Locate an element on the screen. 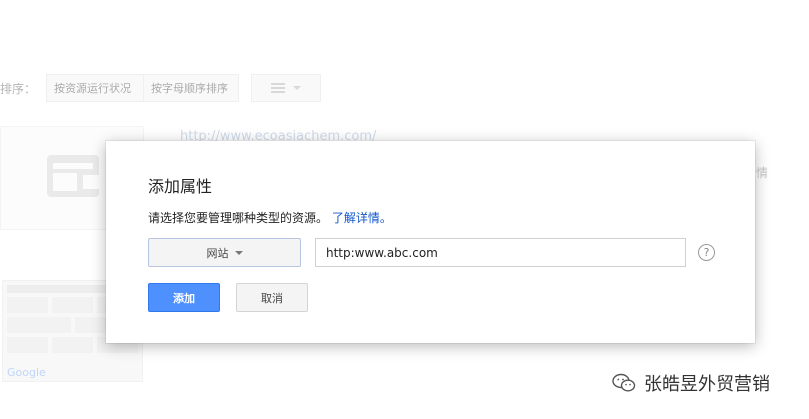 Image resolution: width=809 pixels, height=419 pixels. thumbnail-logo: Google is located at coordinates (26, 372).